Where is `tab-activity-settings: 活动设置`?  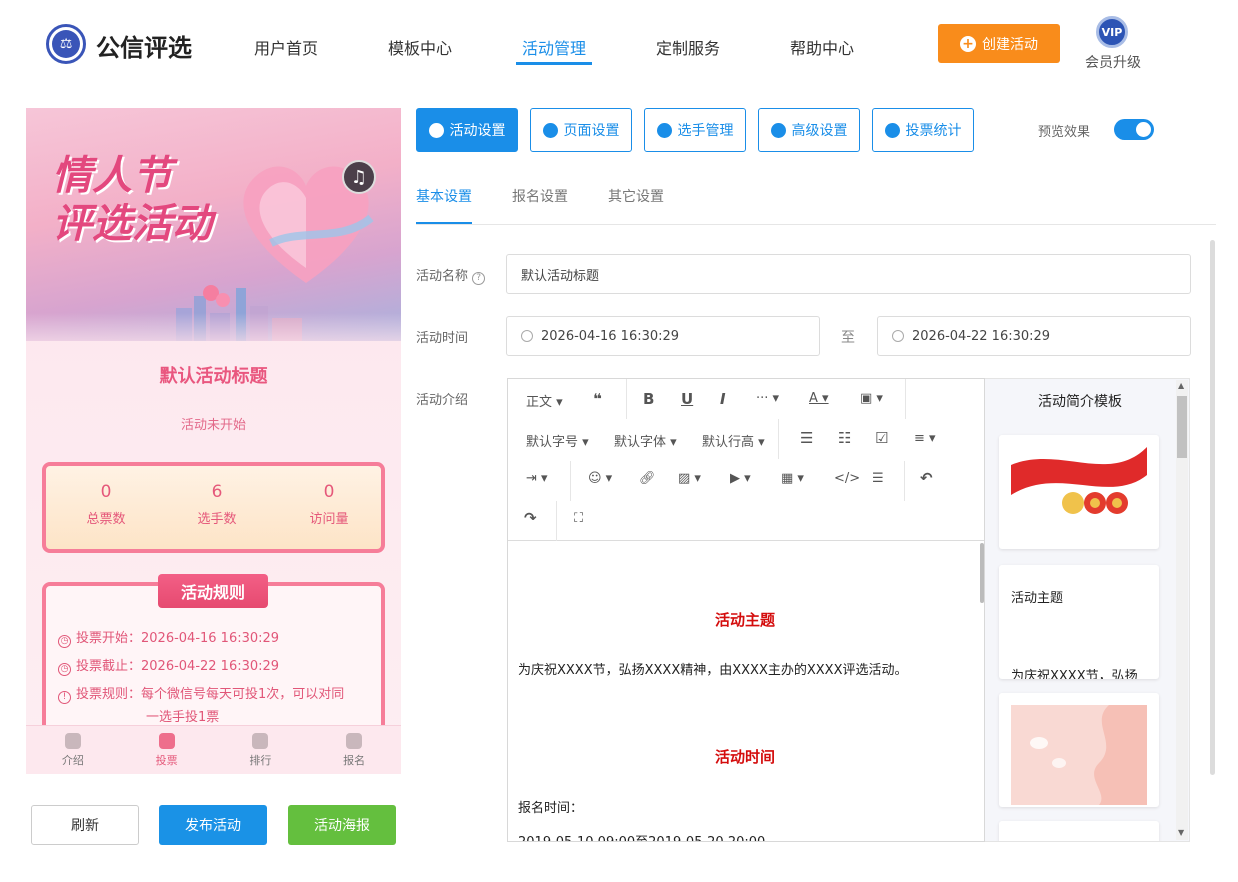 tab-activity-settings: 活动设置 is located at coordinates (467, 130).